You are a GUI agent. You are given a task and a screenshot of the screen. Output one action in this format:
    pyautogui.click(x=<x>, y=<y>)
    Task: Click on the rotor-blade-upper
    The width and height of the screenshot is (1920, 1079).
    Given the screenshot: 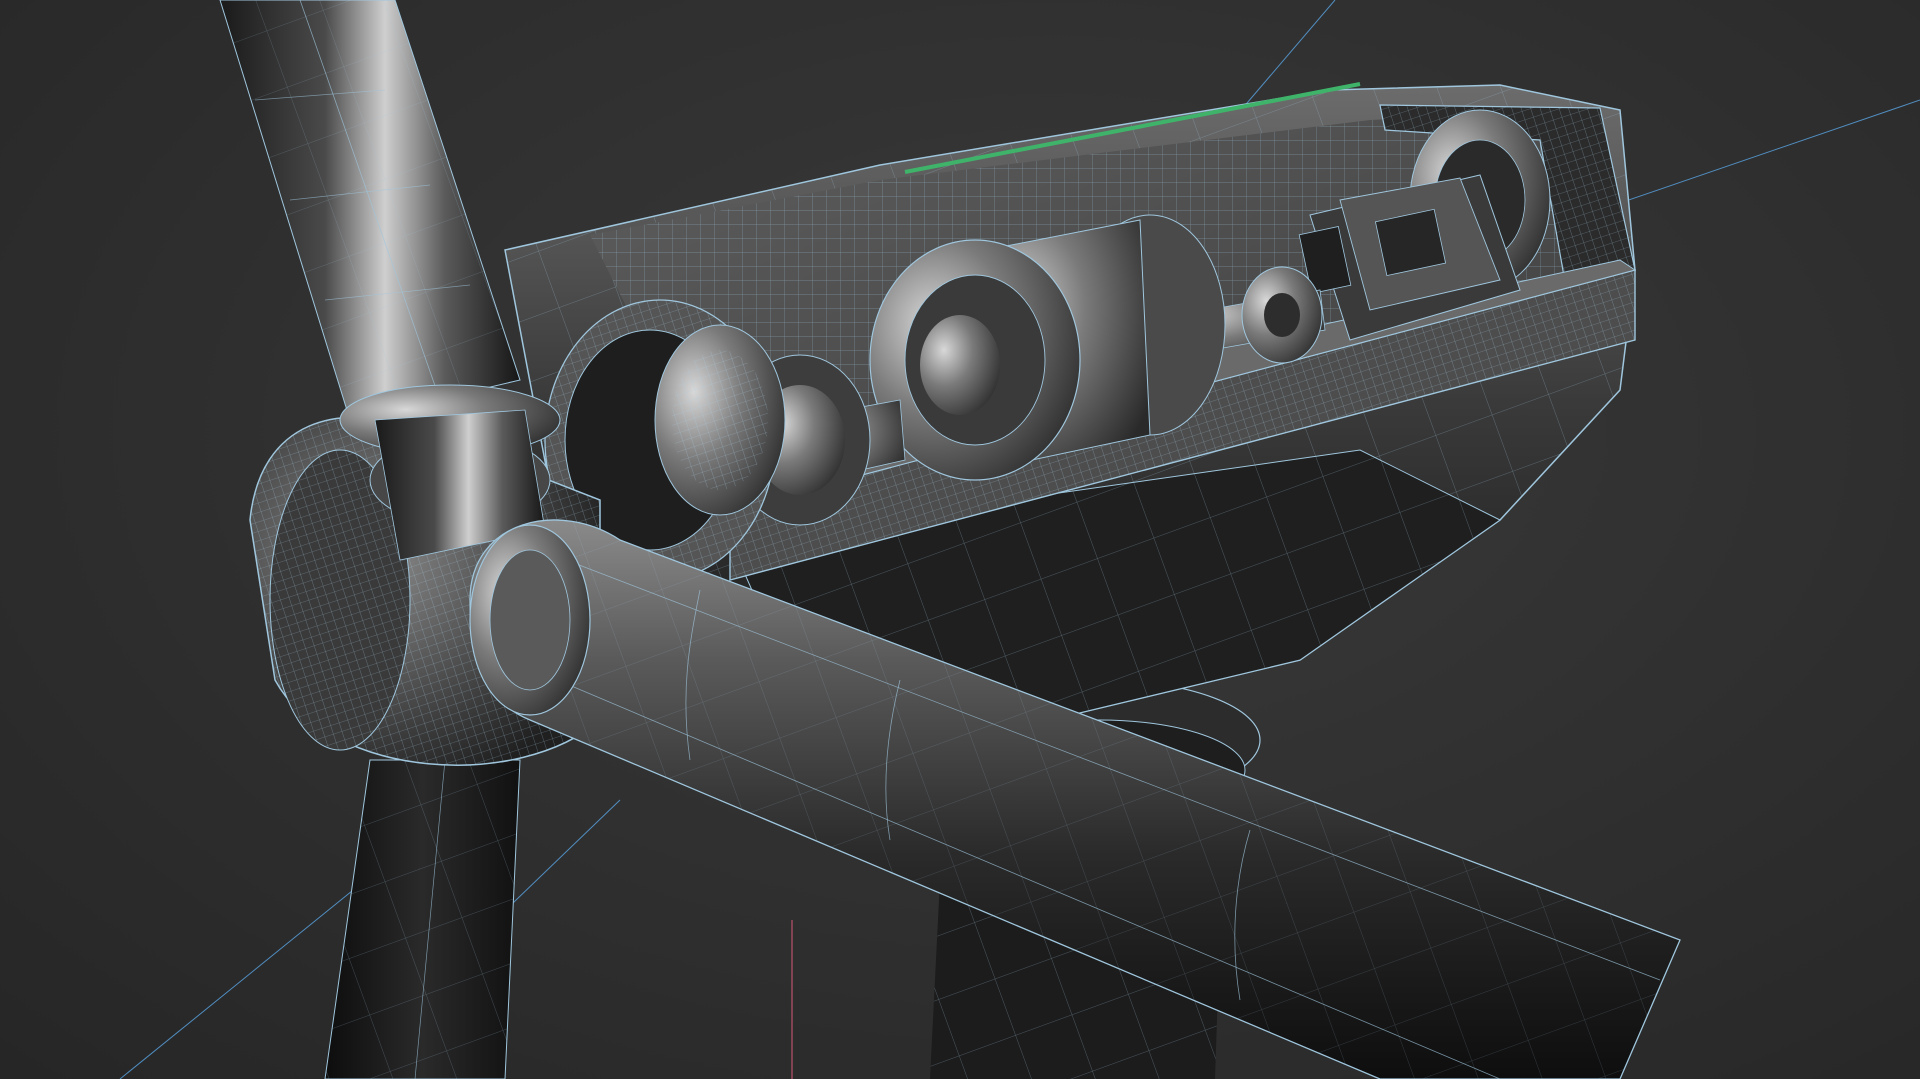 What is the action you would take?
    pyautogui.click(x=370, y=210)
    